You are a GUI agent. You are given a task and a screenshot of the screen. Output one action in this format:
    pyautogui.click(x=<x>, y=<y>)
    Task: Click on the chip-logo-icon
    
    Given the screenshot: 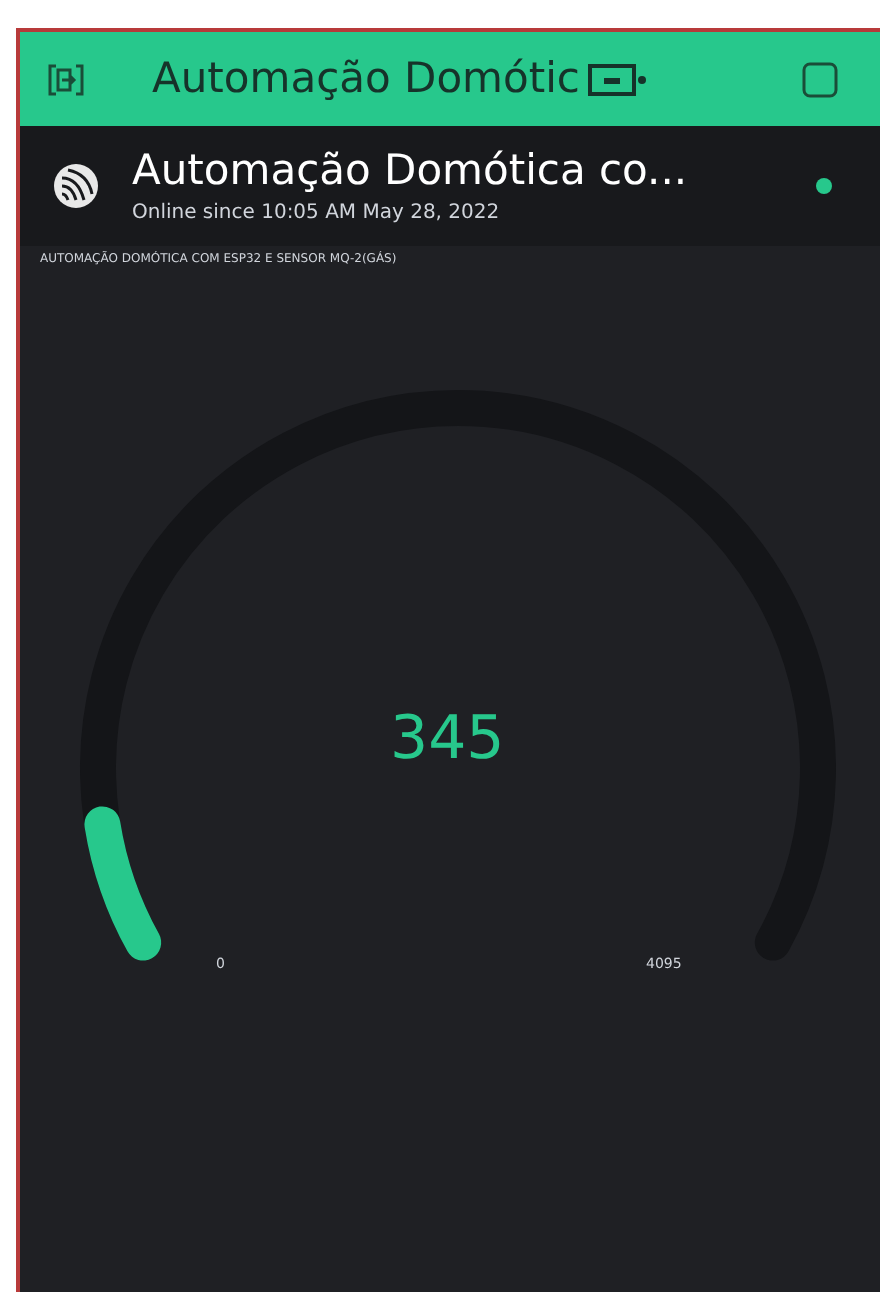 What is the action you would take?
    pyautogui.click(x=76, y=186)
    